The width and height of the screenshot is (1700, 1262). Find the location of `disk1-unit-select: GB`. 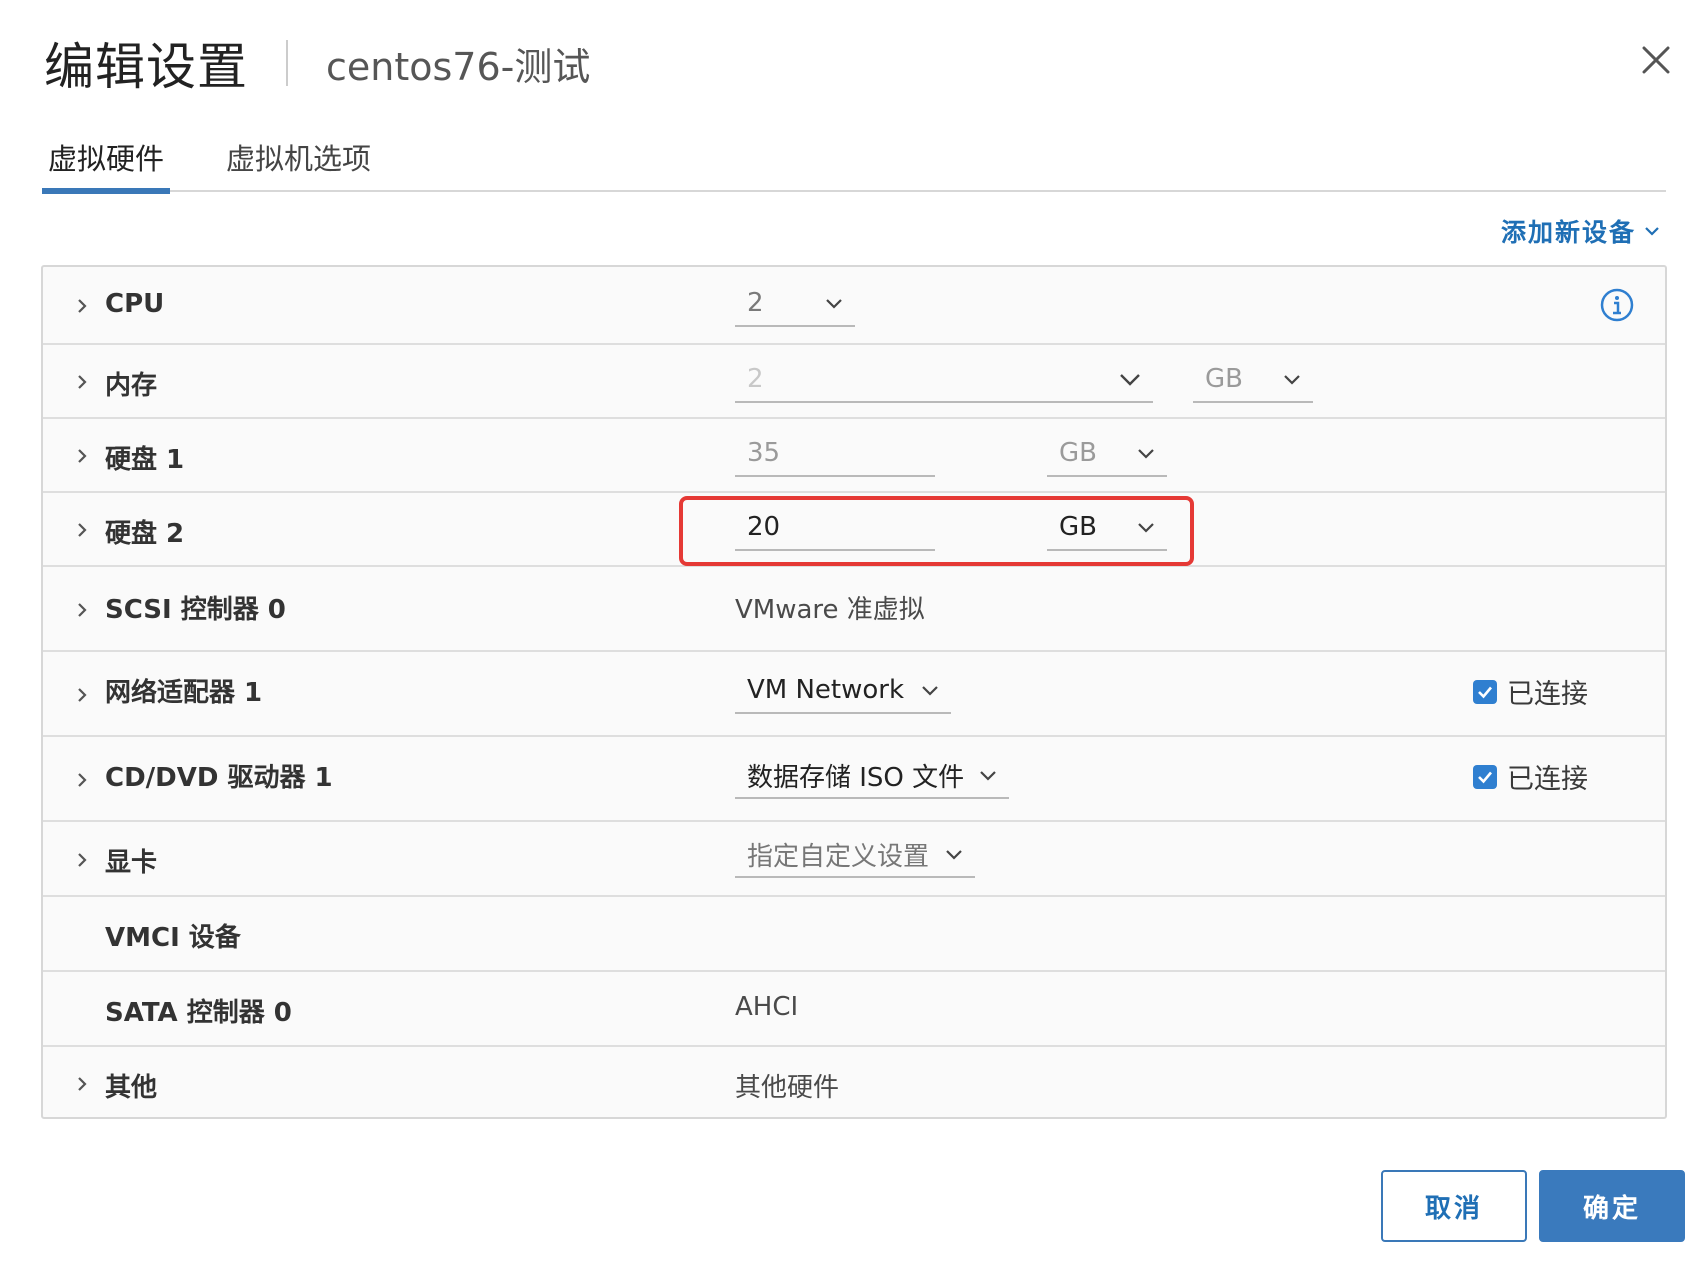

disk1-unit-select: GB is located at coordinates (1107, 454).